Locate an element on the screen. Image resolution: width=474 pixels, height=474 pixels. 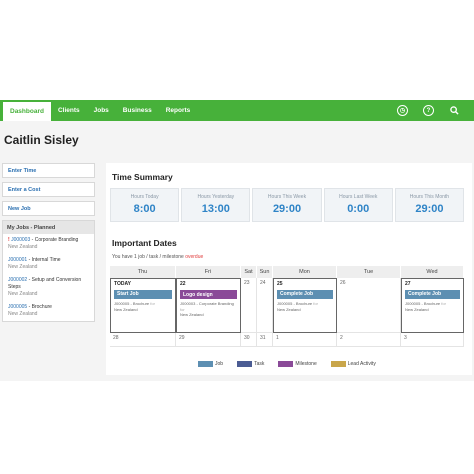
legend-item: Task is located at coordinates (250, 364).